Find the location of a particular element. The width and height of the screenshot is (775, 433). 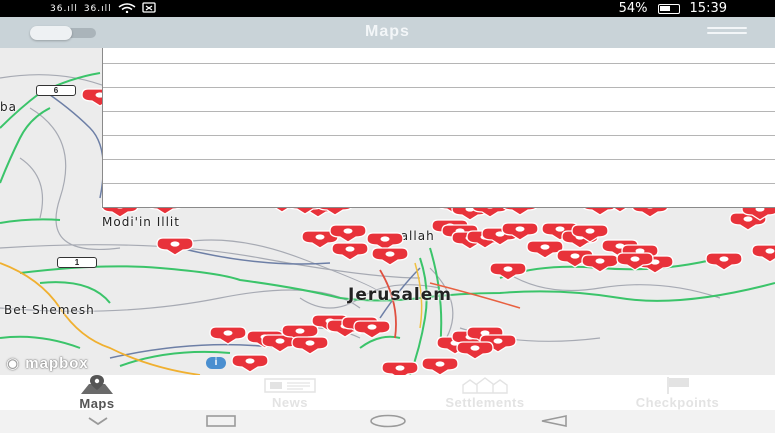

recents-icon is located at coordinates (221, 423).